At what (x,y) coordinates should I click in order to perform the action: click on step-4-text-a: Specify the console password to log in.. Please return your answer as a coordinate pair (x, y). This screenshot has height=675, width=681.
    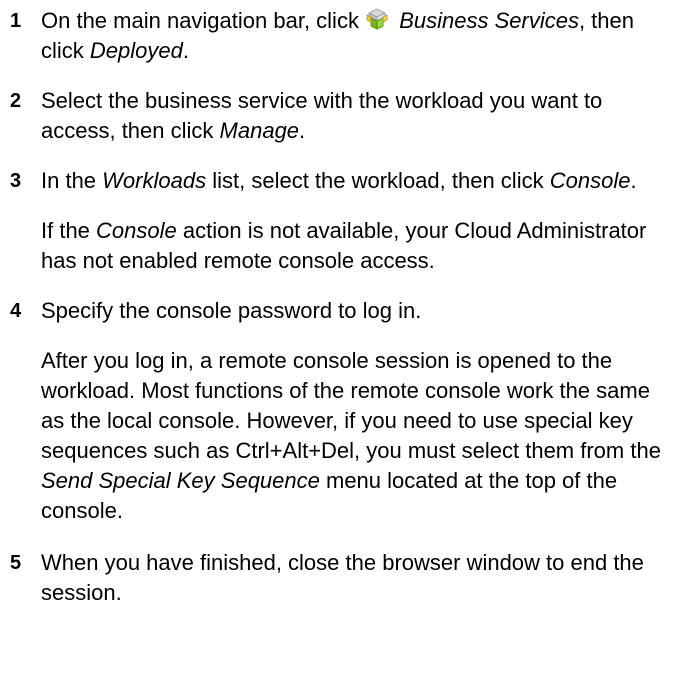
    Looking at the image, I should click on (231, 310).